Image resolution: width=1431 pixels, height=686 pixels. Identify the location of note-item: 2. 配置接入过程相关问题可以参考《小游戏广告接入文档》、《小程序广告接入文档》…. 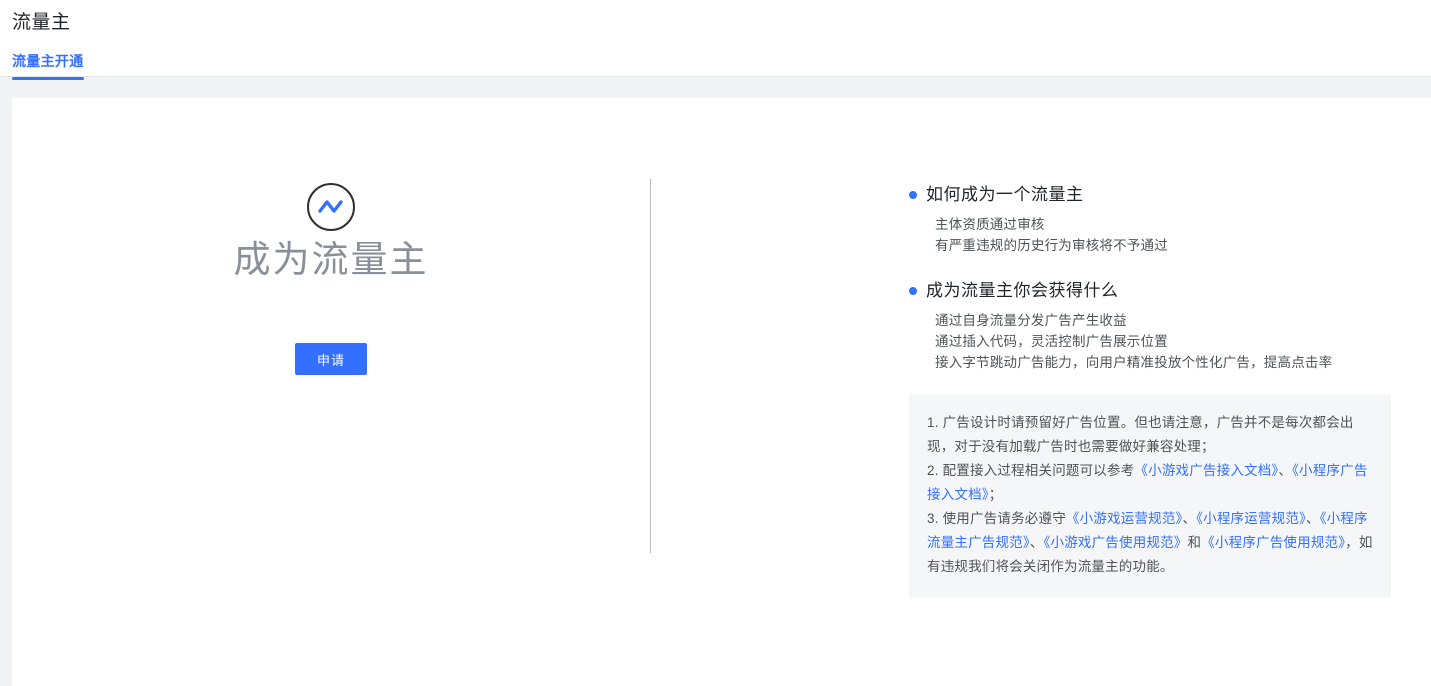
(1151, 483).